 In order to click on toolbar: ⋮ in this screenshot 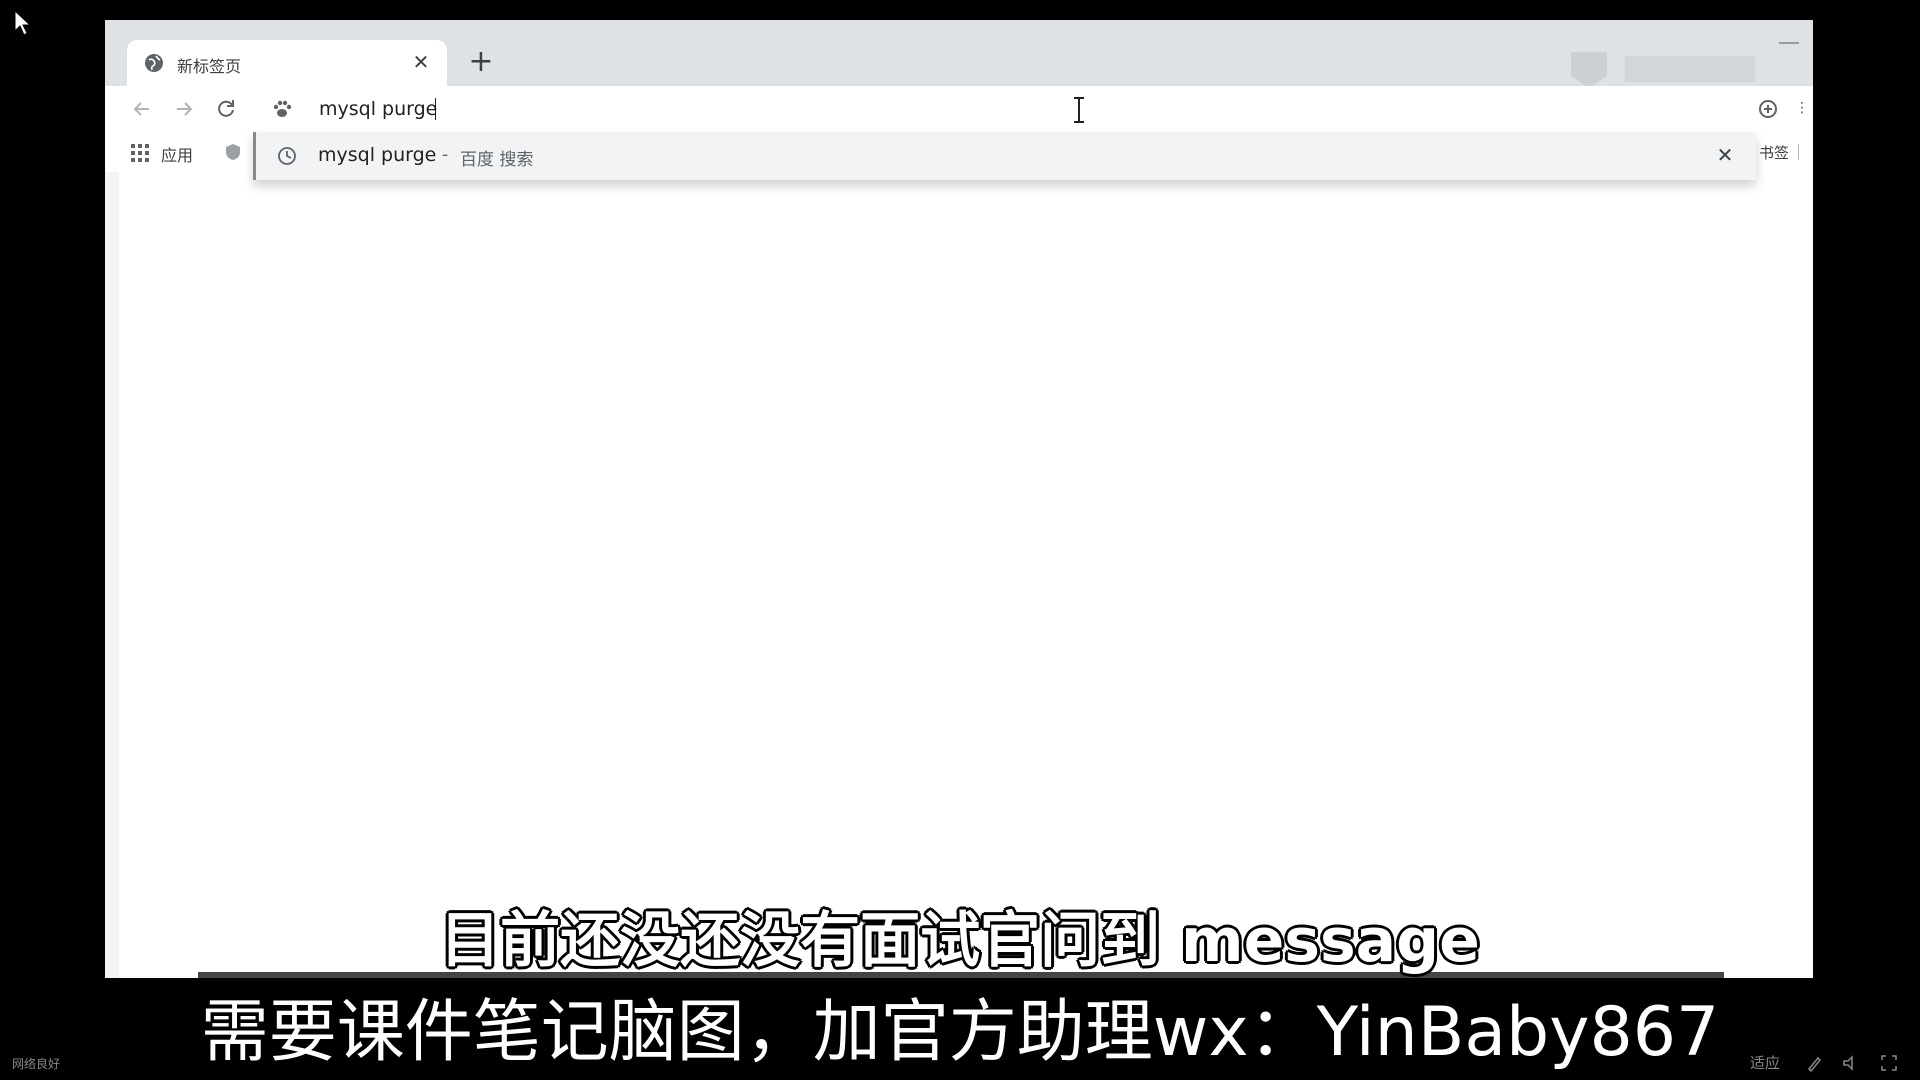, I will do `click(959, 109)`.